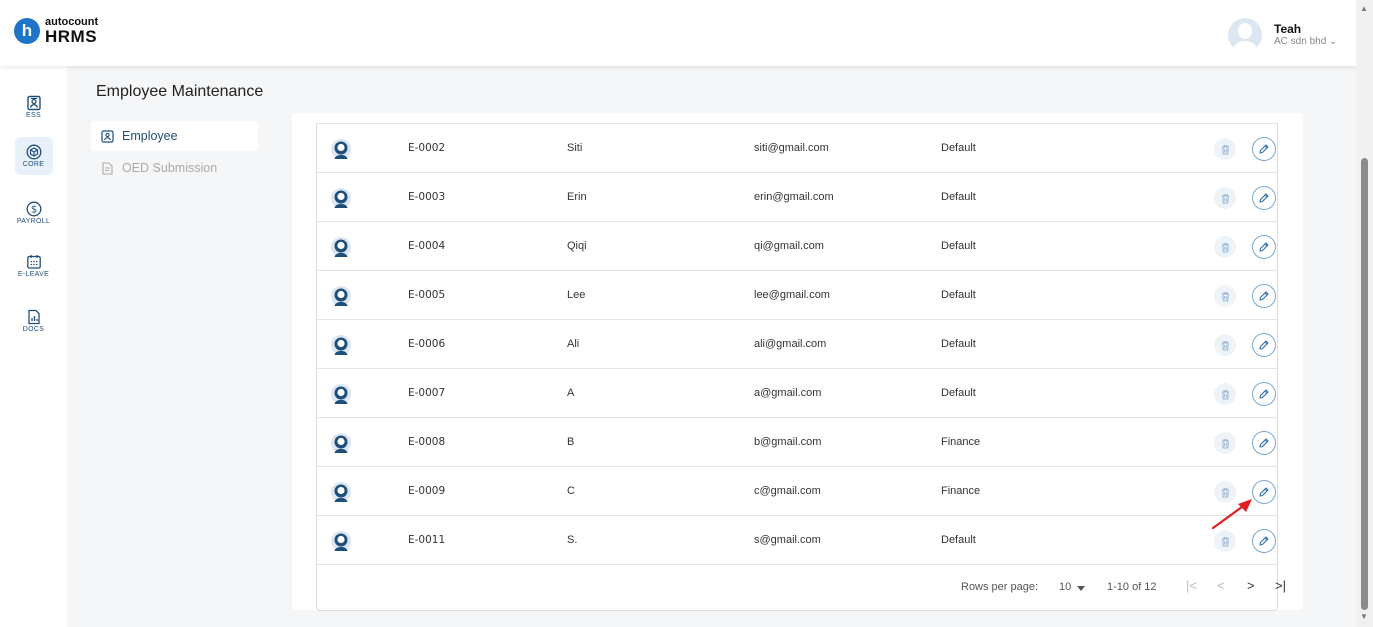 This screenshot has width=1373, height=627. What do you see at coordinates (1251, 585) in the screenshot?
I see `next-page-button: >` at bounding box center [1251, 585].